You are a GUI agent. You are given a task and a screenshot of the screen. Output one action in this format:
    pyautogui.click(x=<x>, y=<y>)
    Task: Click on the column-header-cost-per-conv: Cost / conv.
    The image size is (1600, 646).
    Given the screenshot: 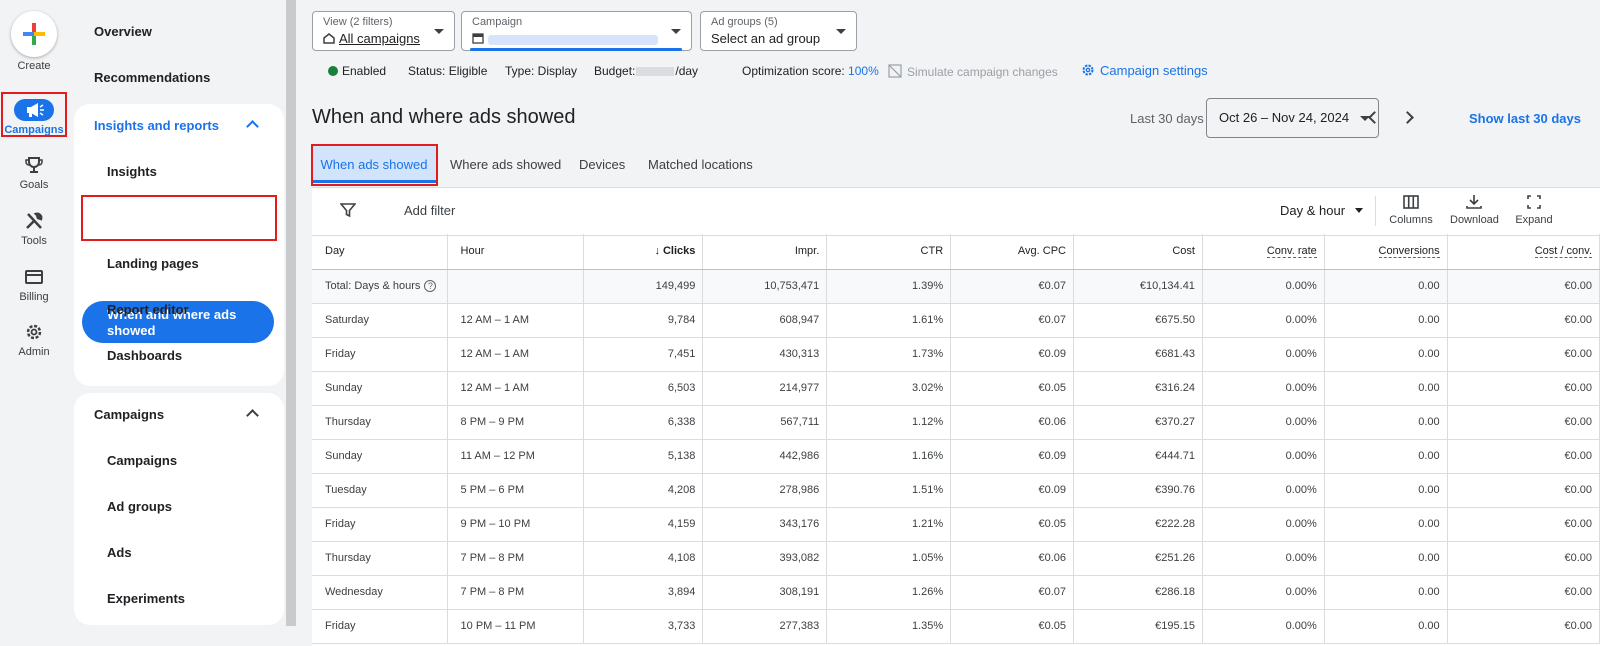 What is the action you would take?
    pyautogui.click(x=1523, y=252)
    